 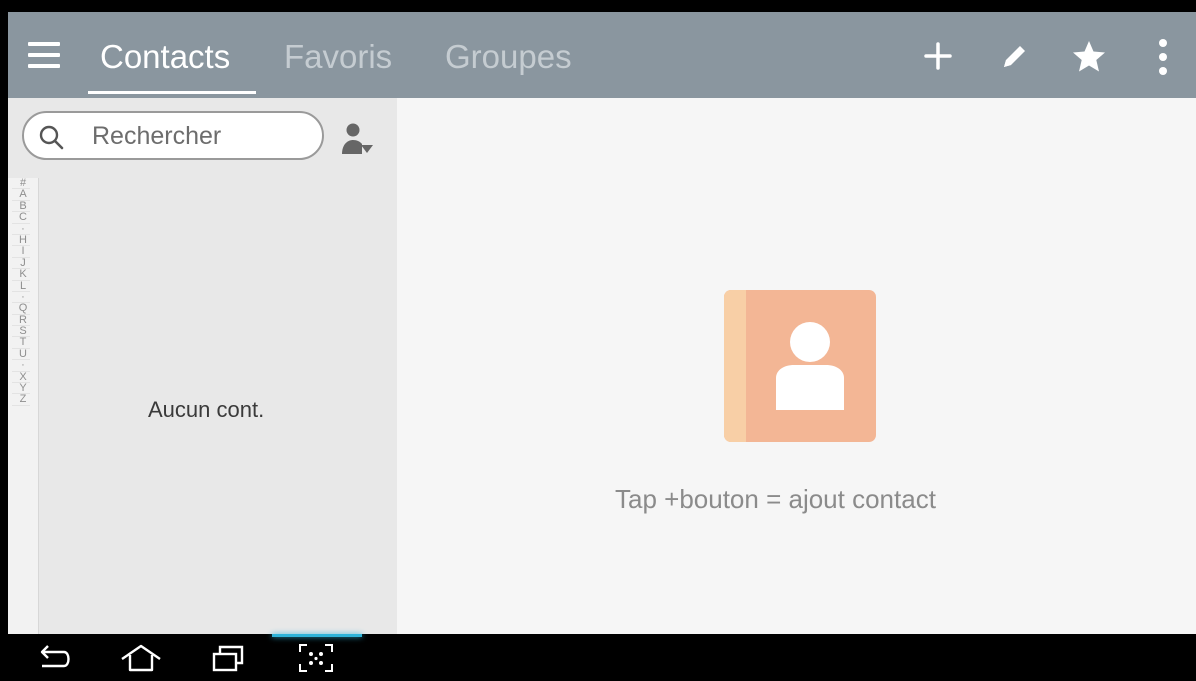 I want to click on tab-groupes: Groupes, so click(x=508, y=57).